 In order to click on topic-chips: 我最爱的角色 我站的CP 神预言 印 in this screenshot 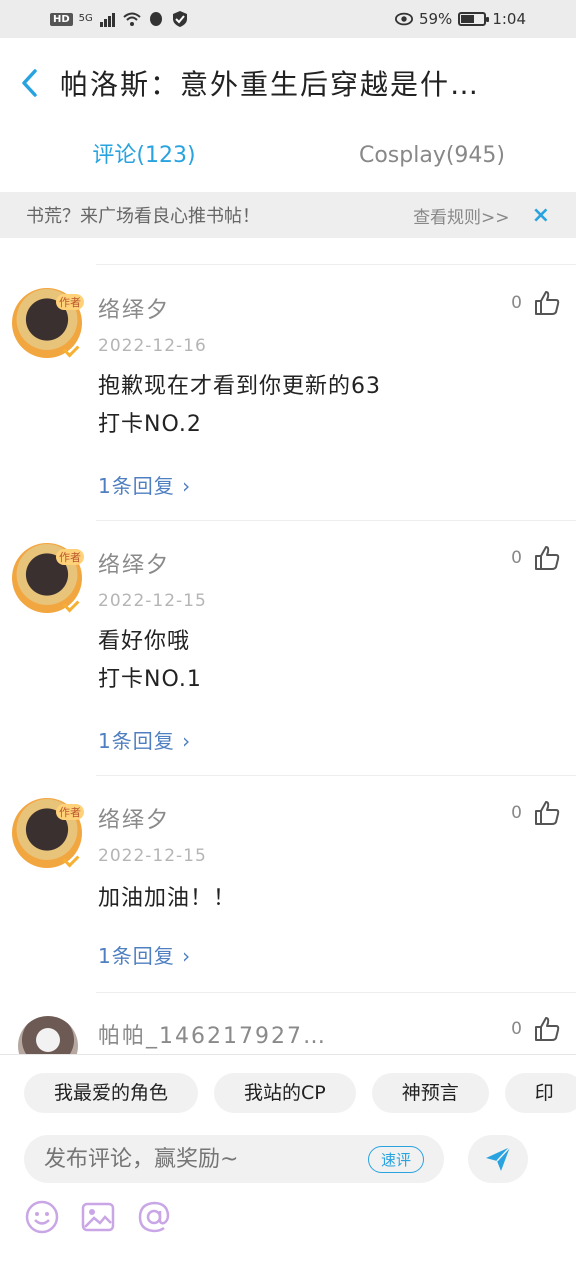, I will do `click(300, 1093)`.